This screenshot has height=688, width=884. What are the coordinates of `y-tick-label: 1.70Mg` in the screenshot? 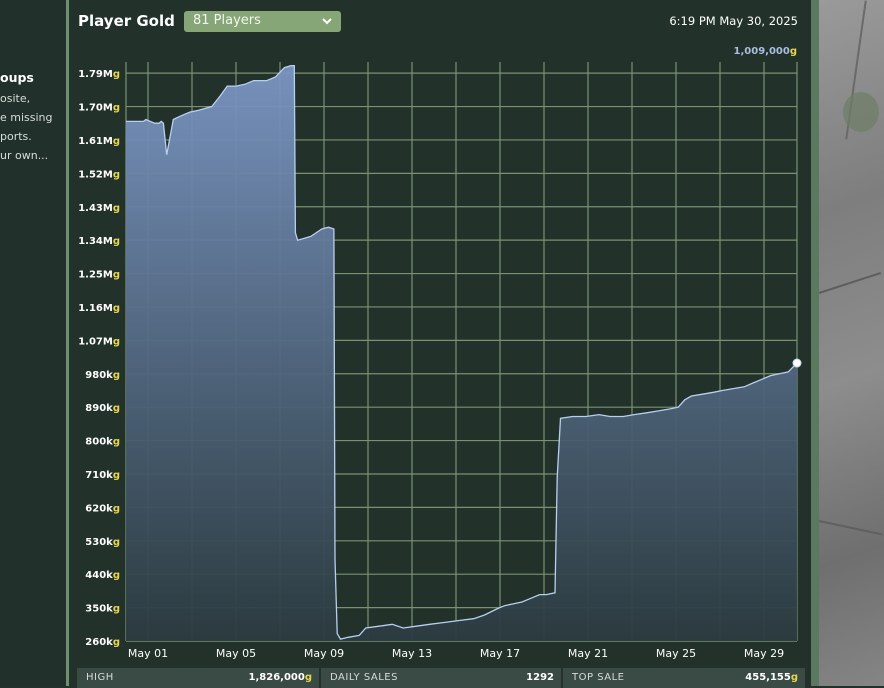 It's located at (99, 108).